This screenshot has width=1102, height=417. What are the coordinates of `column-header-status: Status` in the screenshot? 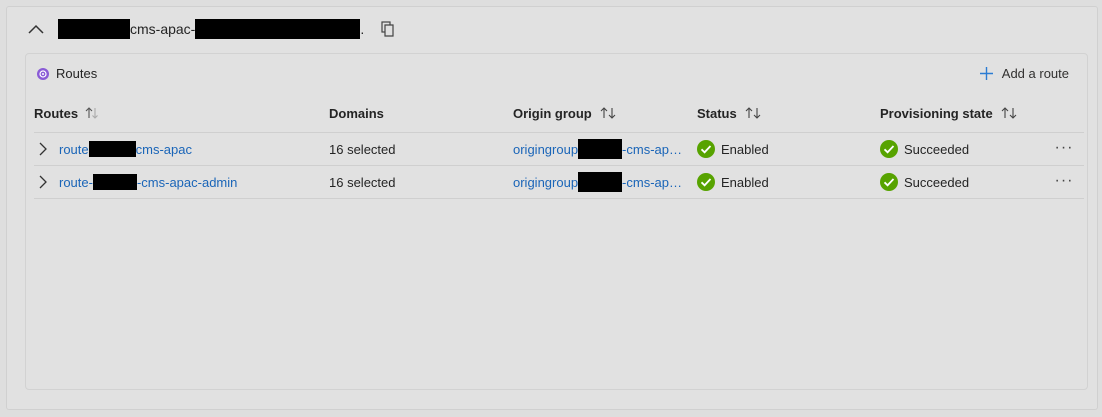 It's located at (729, 113).